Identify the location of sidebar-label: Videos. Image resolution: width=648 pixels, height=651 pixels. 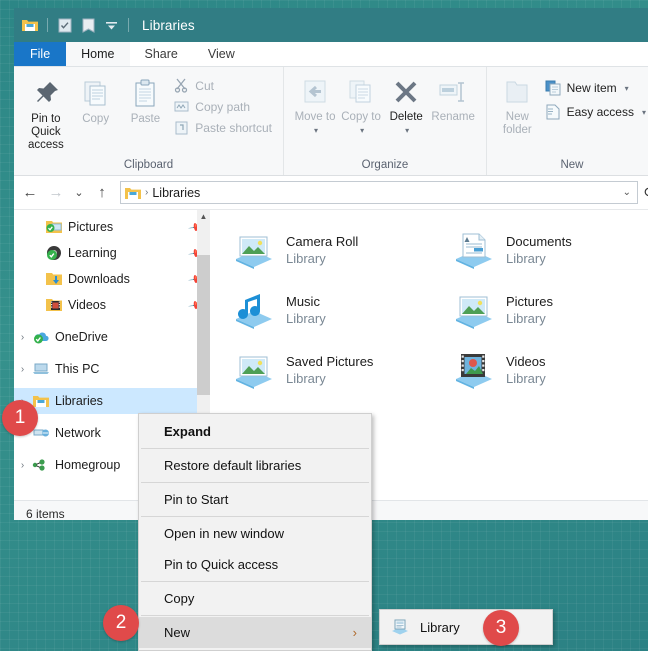
(87, 305).